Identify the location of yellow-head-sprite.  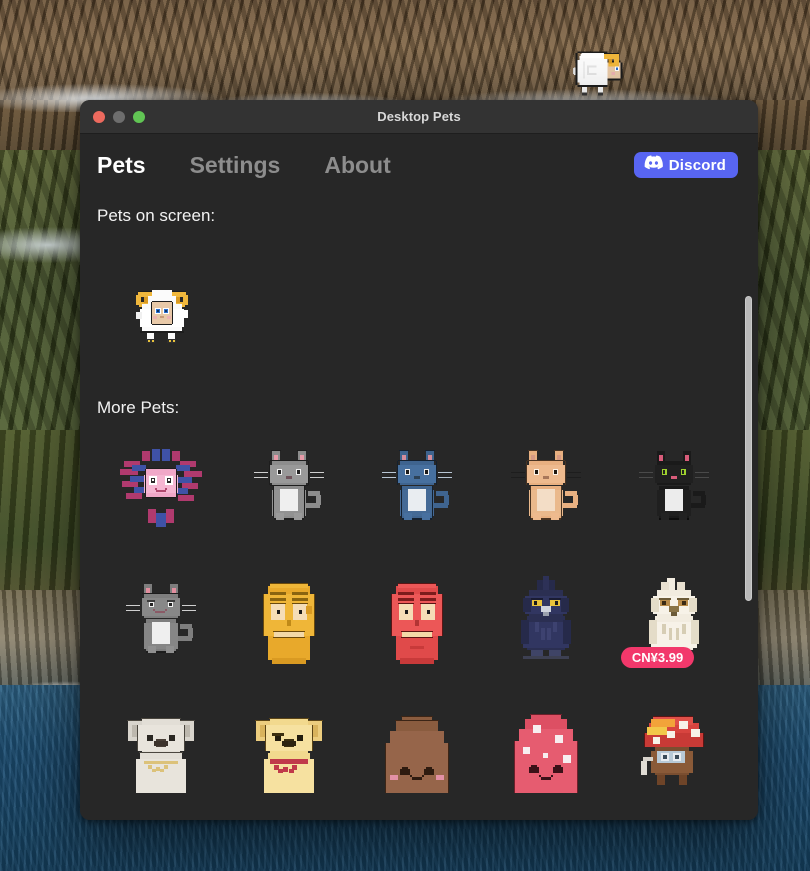
(289, 626).